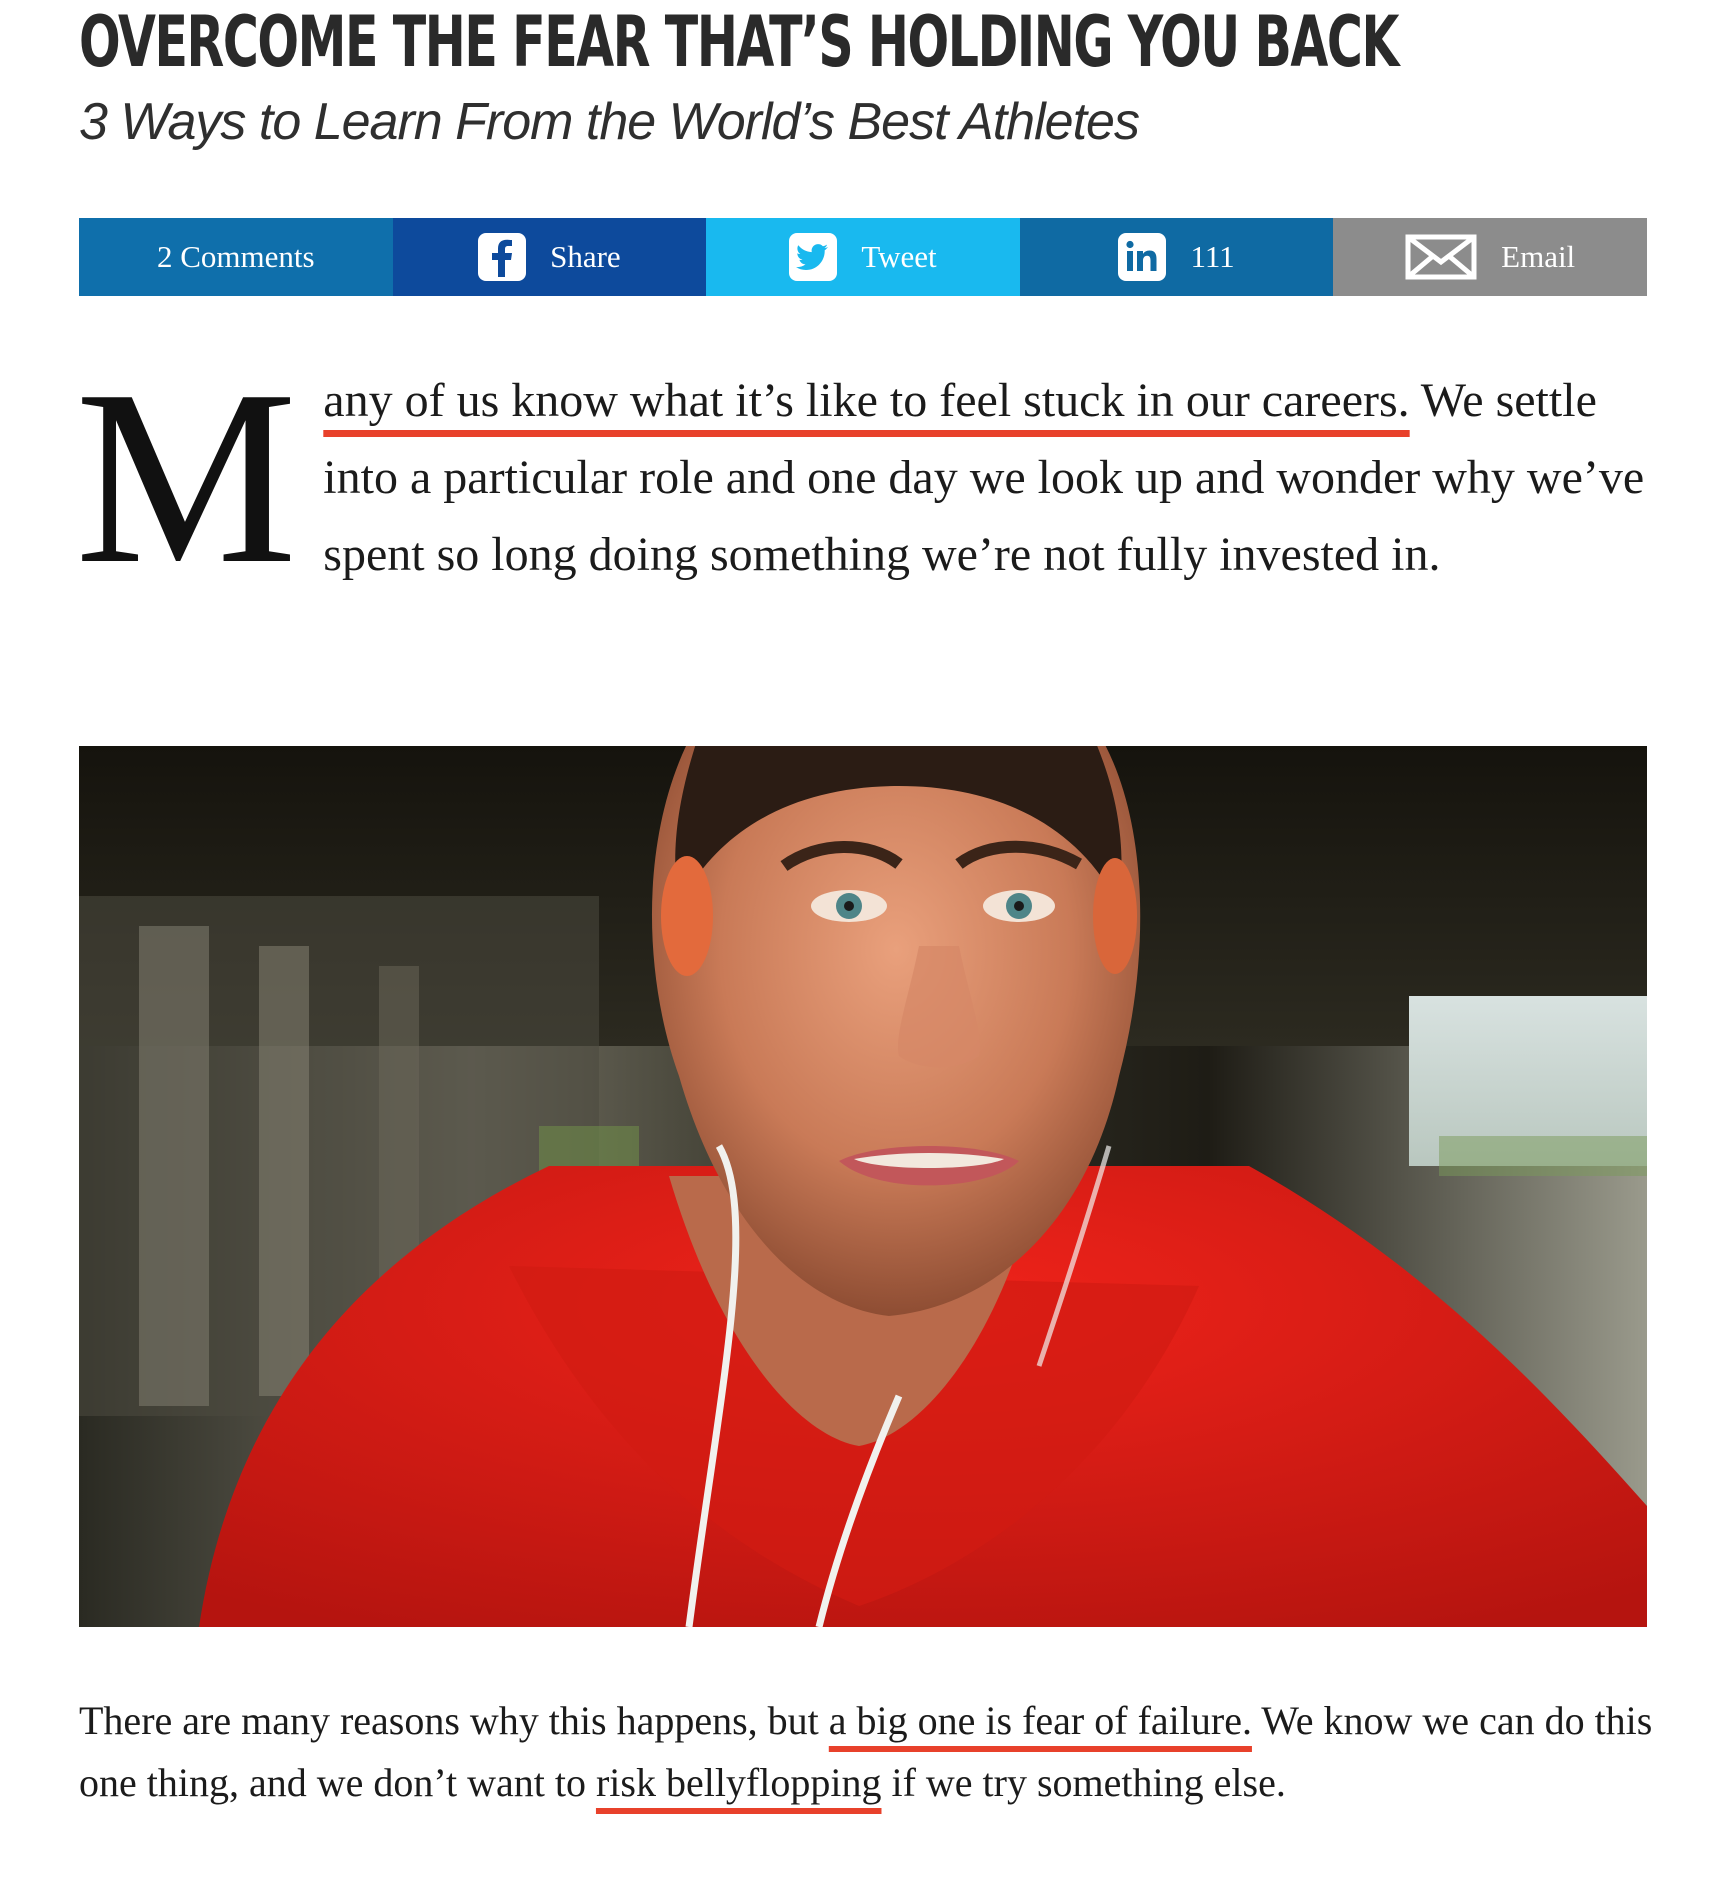  Describe the element at coordinates (1176, 257) in the screenshot. I see `linkedin-share-button: 111` at that location.